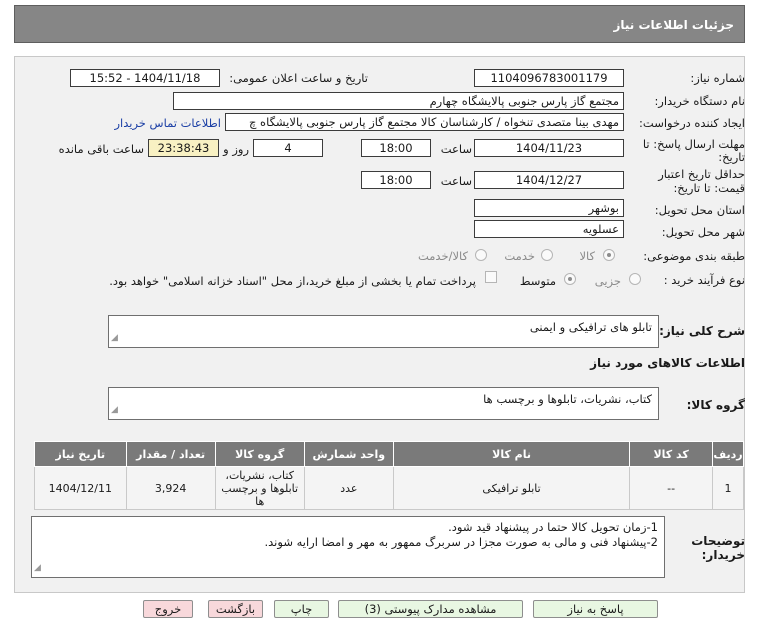 Image resolution: width=761 pixels, height=635 pixels. What do you see at coordinates (288, 148) in the screenshot?
I see `days-field: 4` at bounding box center [288, 148].